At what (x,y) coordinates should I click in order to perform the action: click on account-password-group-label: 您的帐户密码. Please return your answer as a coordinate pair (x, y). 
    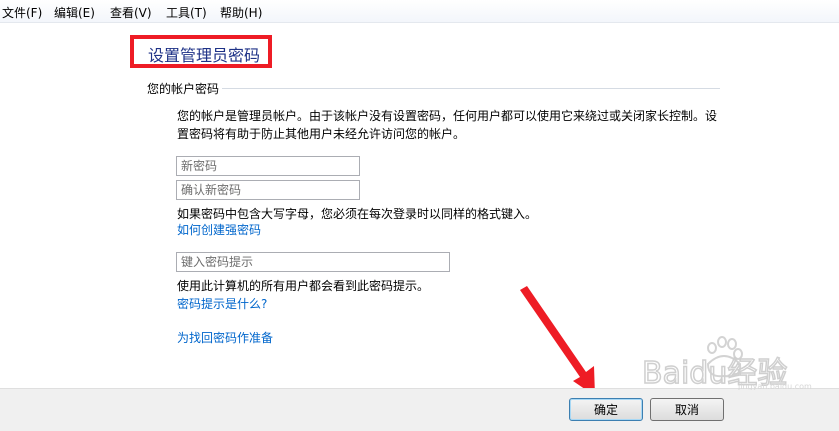
    Looking at the image, I should click on (183, 89).